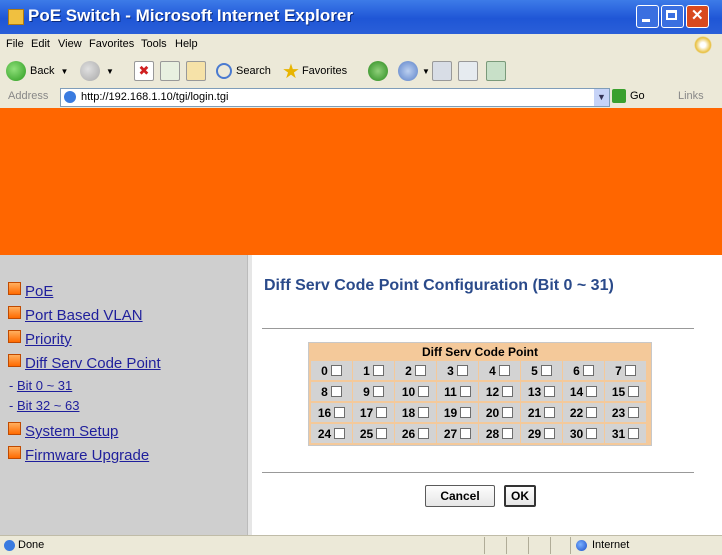  Describe the element at coordinates (48, 405) in the screenshot. I see `sidebar-subitem-label: Bit 32 ~ 63` at that location.